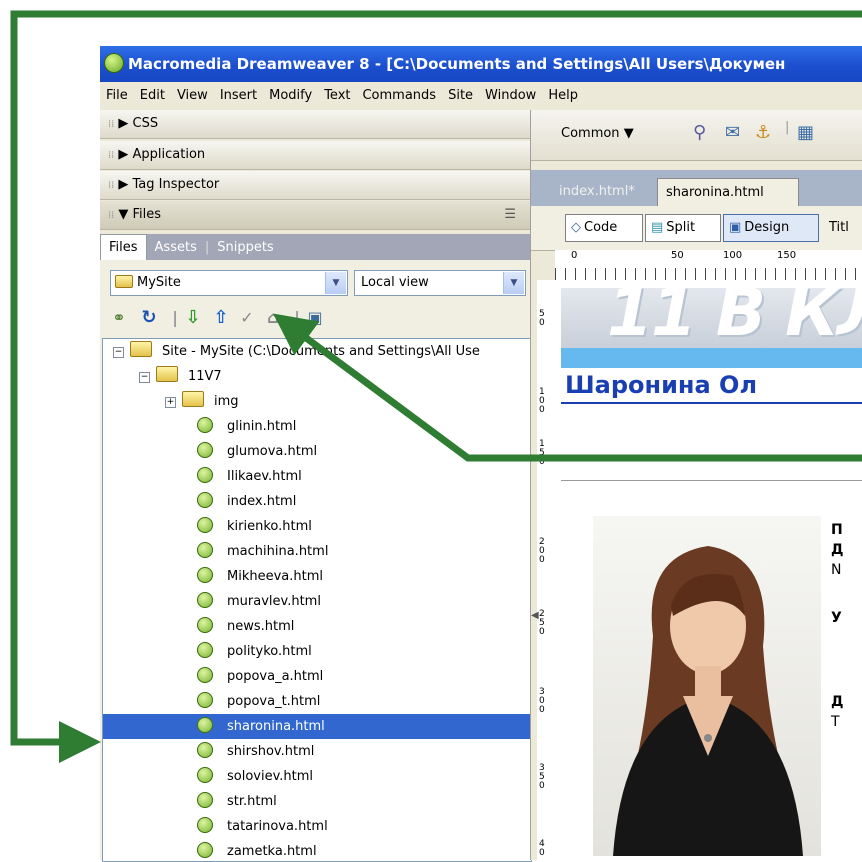 The image size is (862, 862). What do you see at coordinates (567, 387) in the screenshot?
I see `annotation-arrow-inner` at bounding box center [567, 387].